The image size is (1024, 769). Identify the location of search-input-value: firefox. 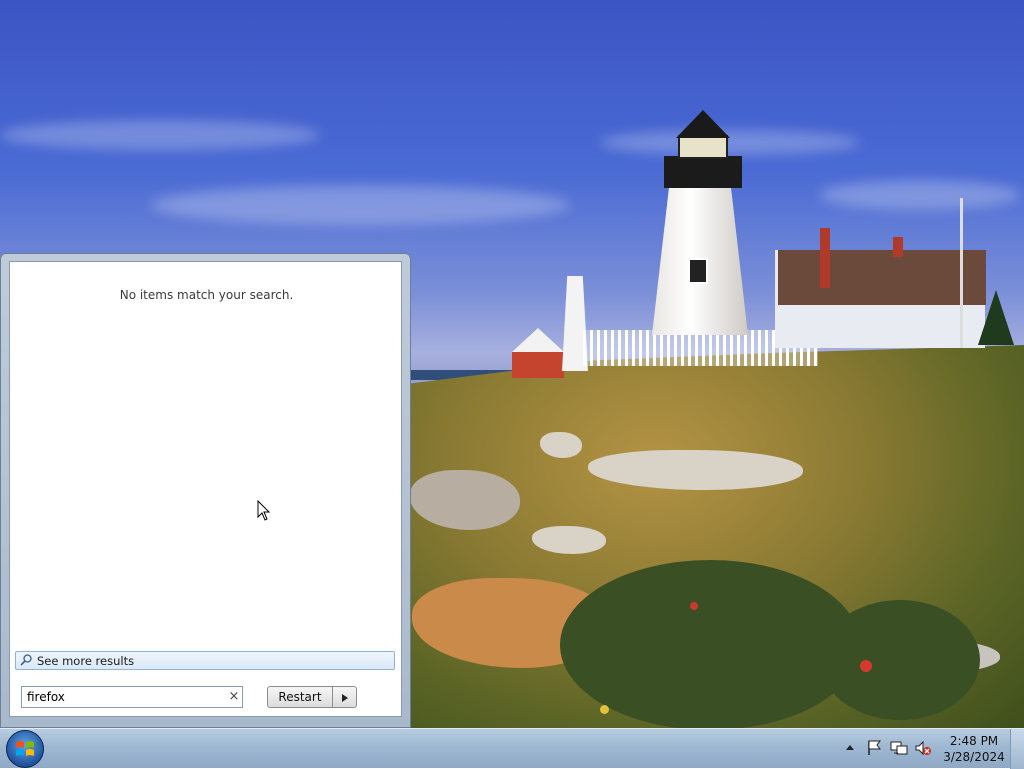
(46, 697).